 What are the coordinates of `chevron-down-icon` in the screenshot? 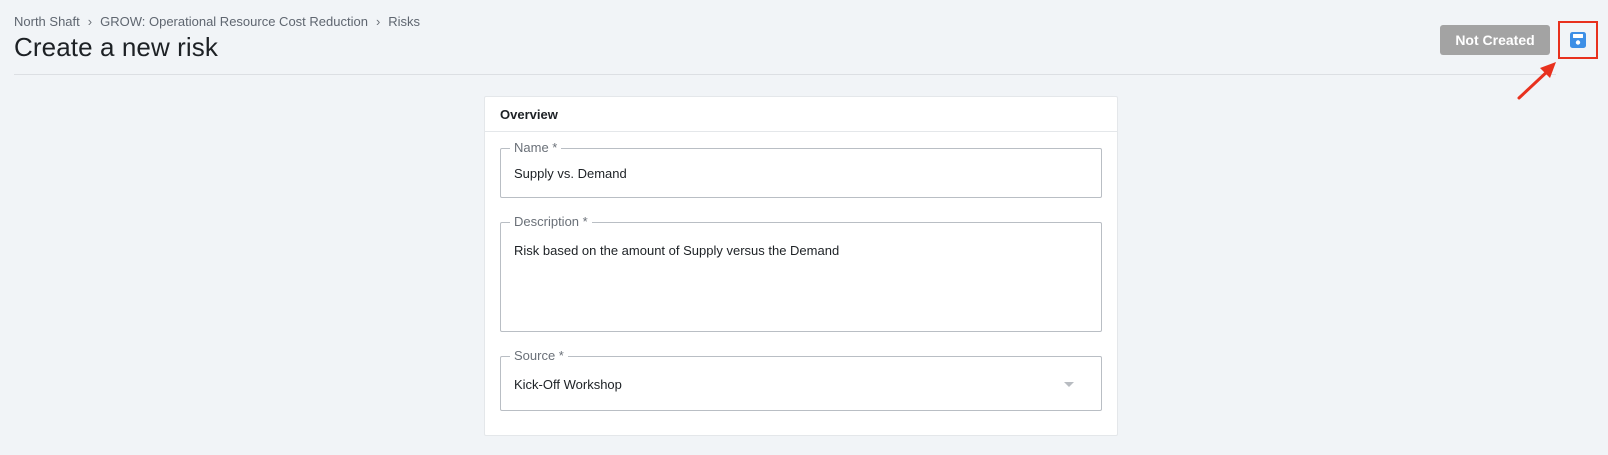 It's located at (1069, 384).